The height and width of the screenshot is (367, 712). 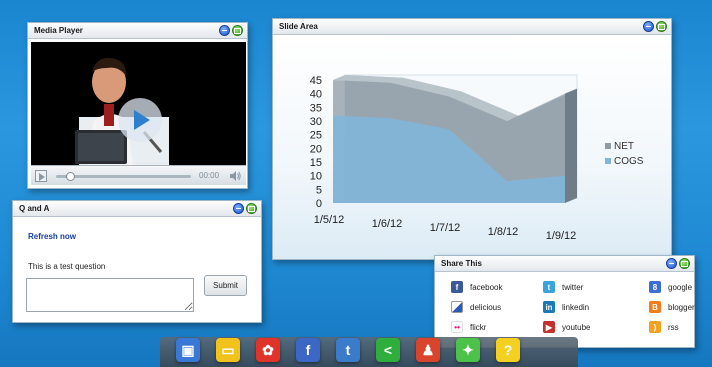 I want to click on seek-bar, so click(x=123, y=176).